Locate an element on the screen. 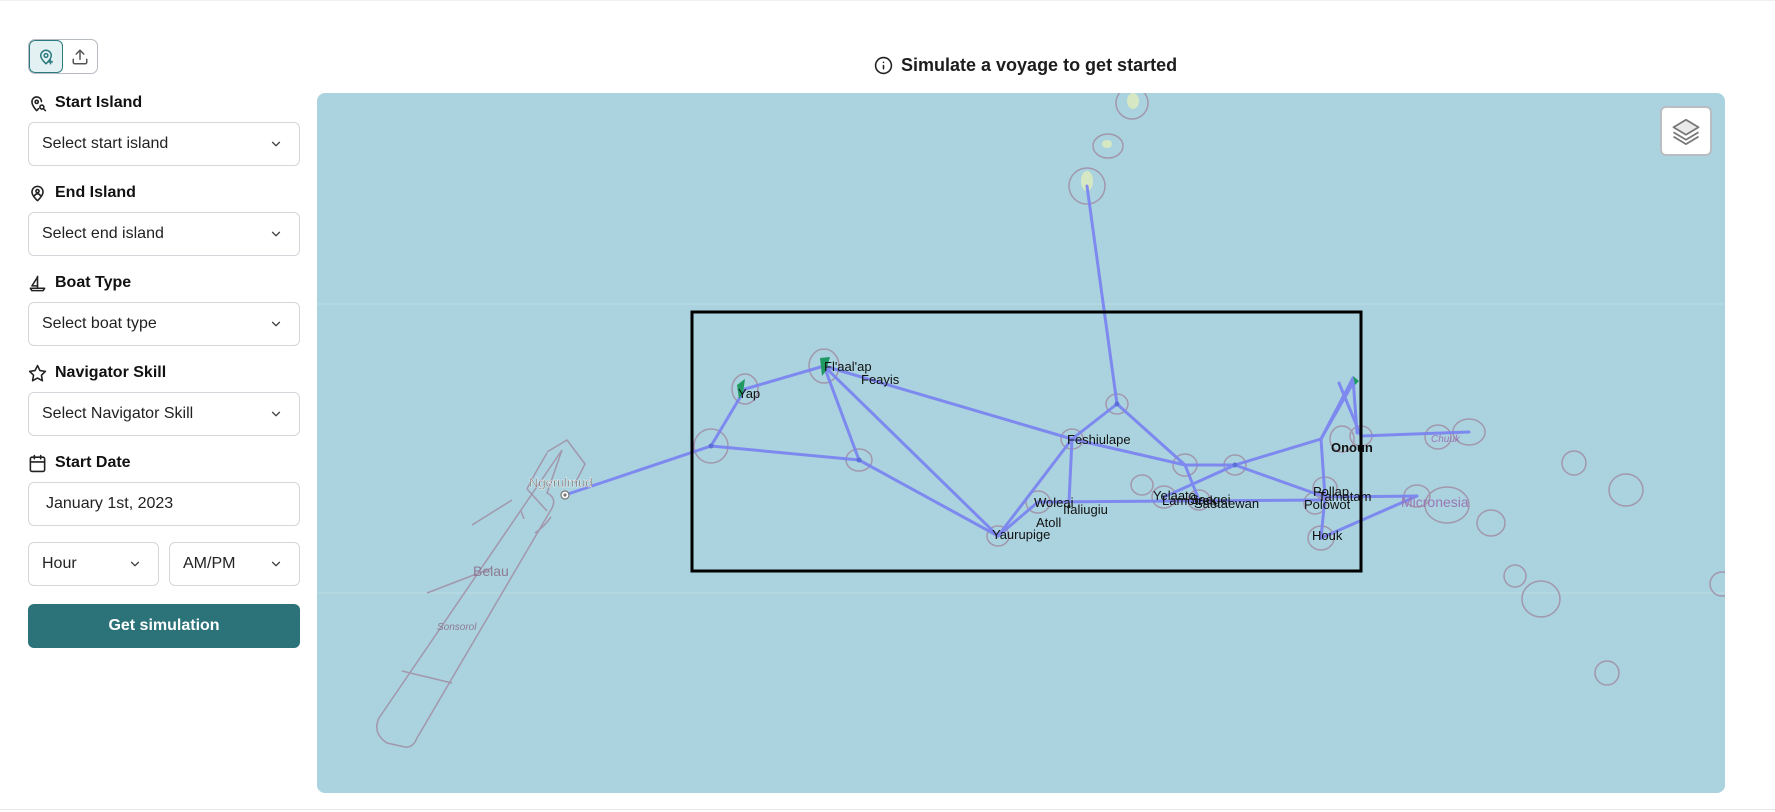 The height and width of the screenshot is (812, 1775). upload-icon is located at coordinates (80, 56).